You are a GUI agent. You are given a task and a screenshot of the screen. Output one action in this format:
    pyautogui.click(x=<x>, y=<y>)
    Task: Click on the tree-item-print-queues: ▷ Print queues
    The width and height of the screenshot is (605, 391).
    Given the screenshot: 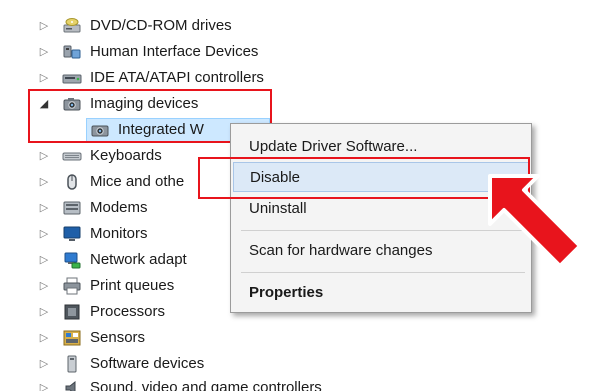 What is the action you would take?
    pyautogui.click(x=100, y=286)
    